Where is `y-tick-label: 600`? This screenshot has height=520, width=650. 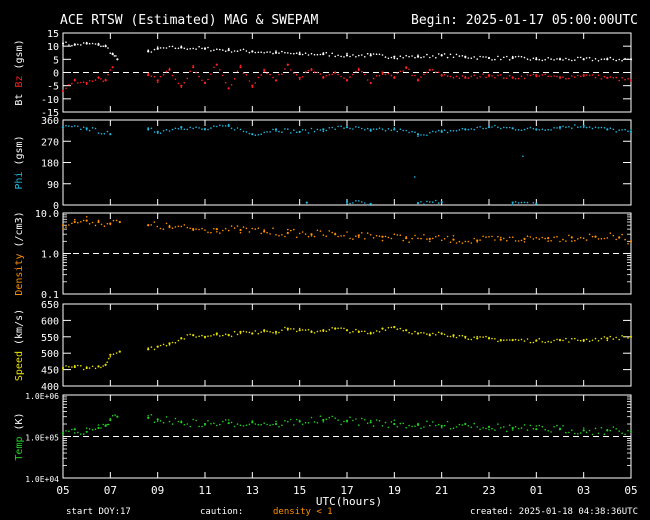 y-tick-label: 600 is located at coordinates (50, 321).